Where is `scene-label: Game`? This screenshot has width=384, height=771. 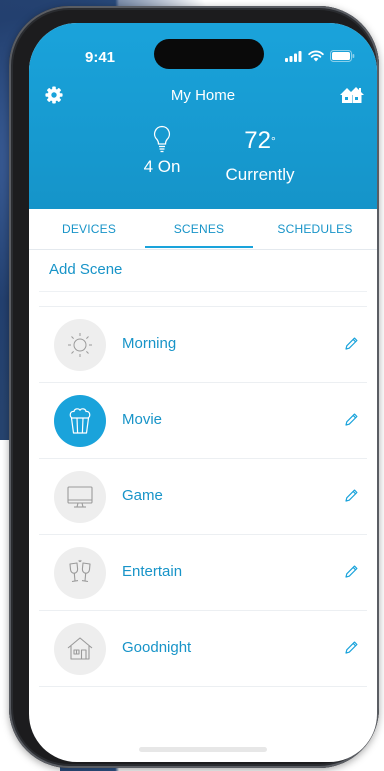 scene-label: Game is located at coordinates (142, 495).